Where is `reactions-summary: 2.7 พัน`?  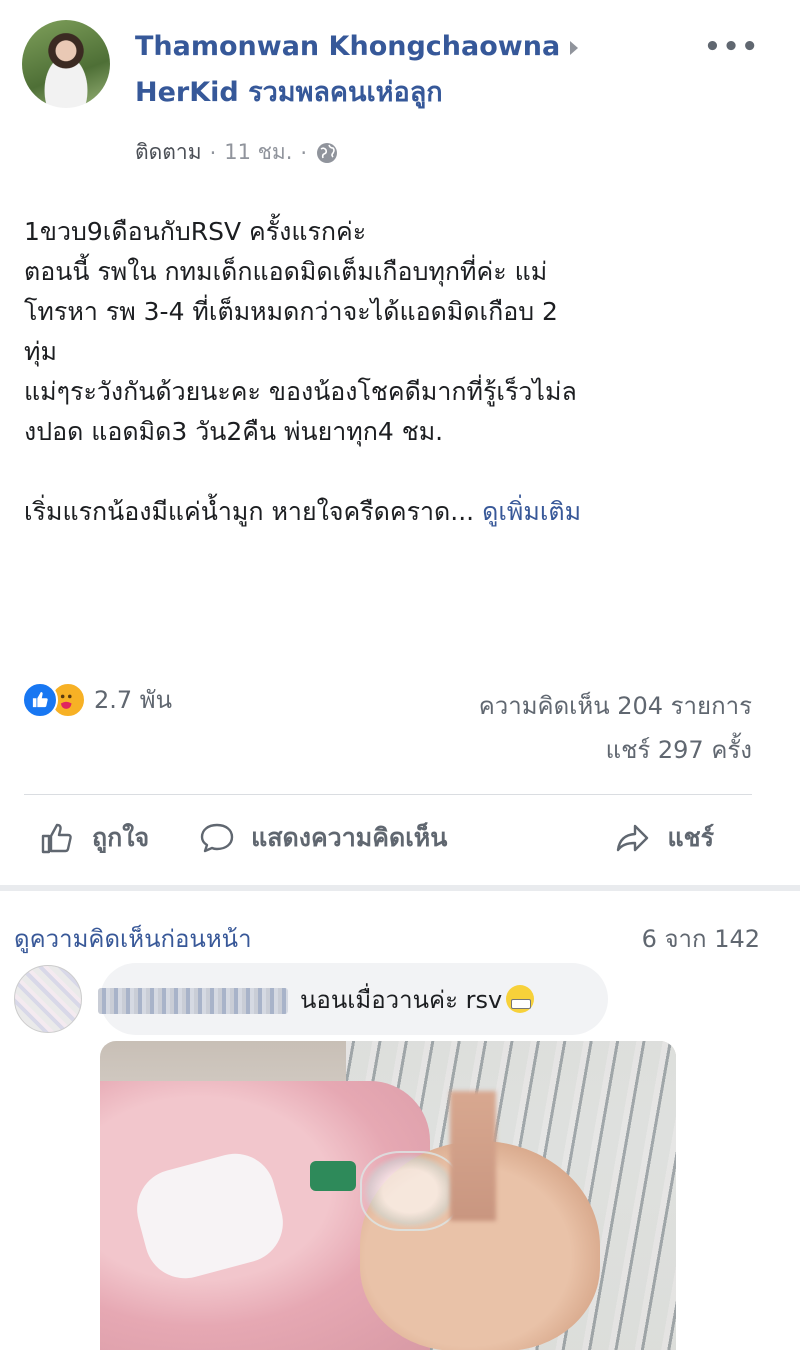 reactions-summary: 2.7 พัน is located at coordinates (97, 699).